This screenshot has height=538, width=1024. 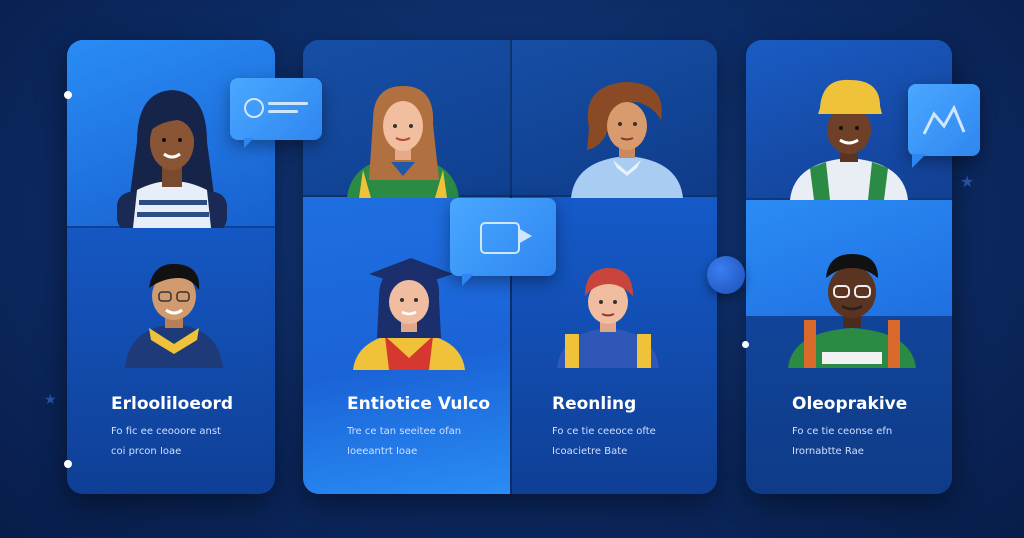 I want to click on card-desc-line-1: Tre ce tan seeitee ofan, so click(x=404, y=431).